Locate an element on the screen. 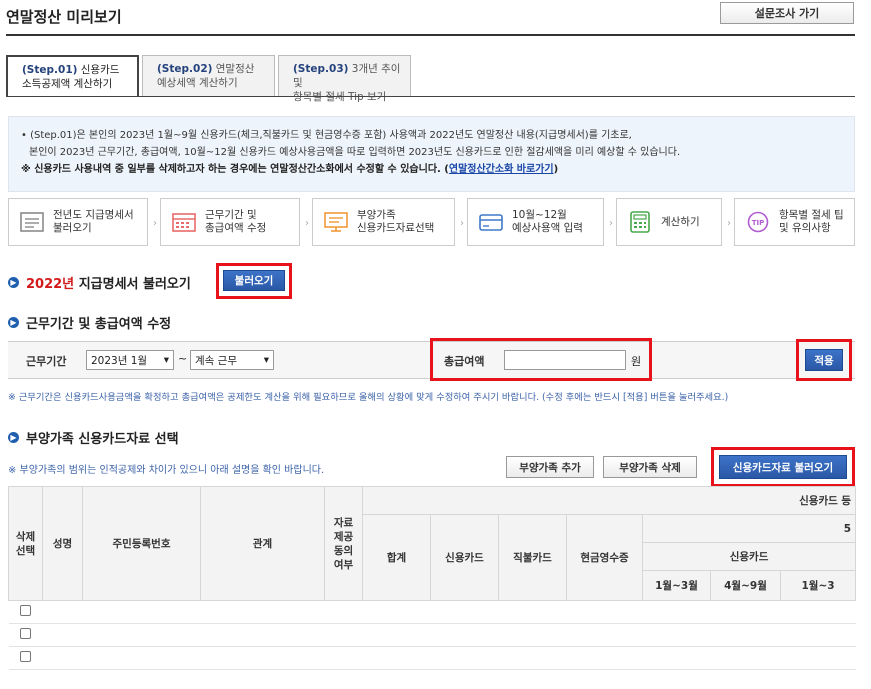 The image size is (871, 689). col-header-cash: 현금영수증 is located at coordinates (604, 557).